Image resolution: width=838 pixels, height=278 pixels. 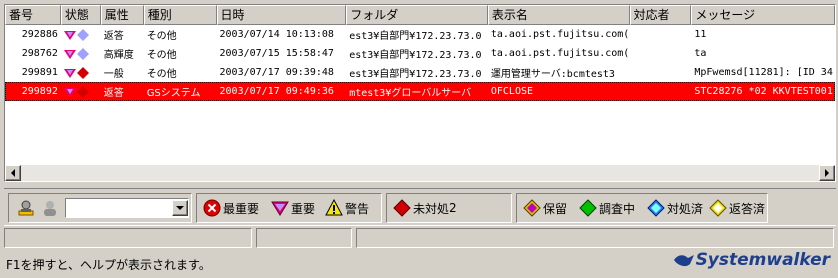 I want to click on brand-name: Systemwalker, so click(x=762, y=260).